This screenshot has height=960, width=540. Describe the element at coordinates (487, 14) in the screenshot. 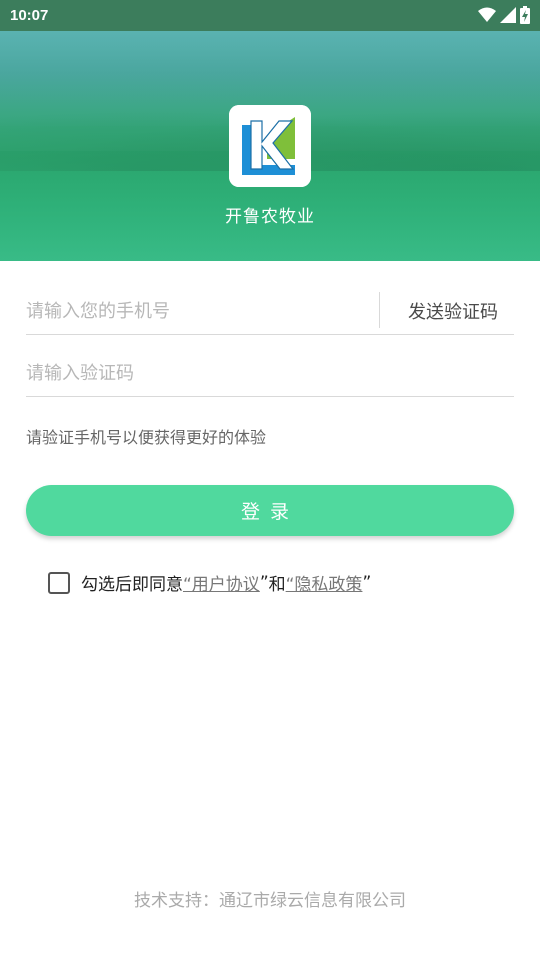

I see `wifi-icon` at that location.